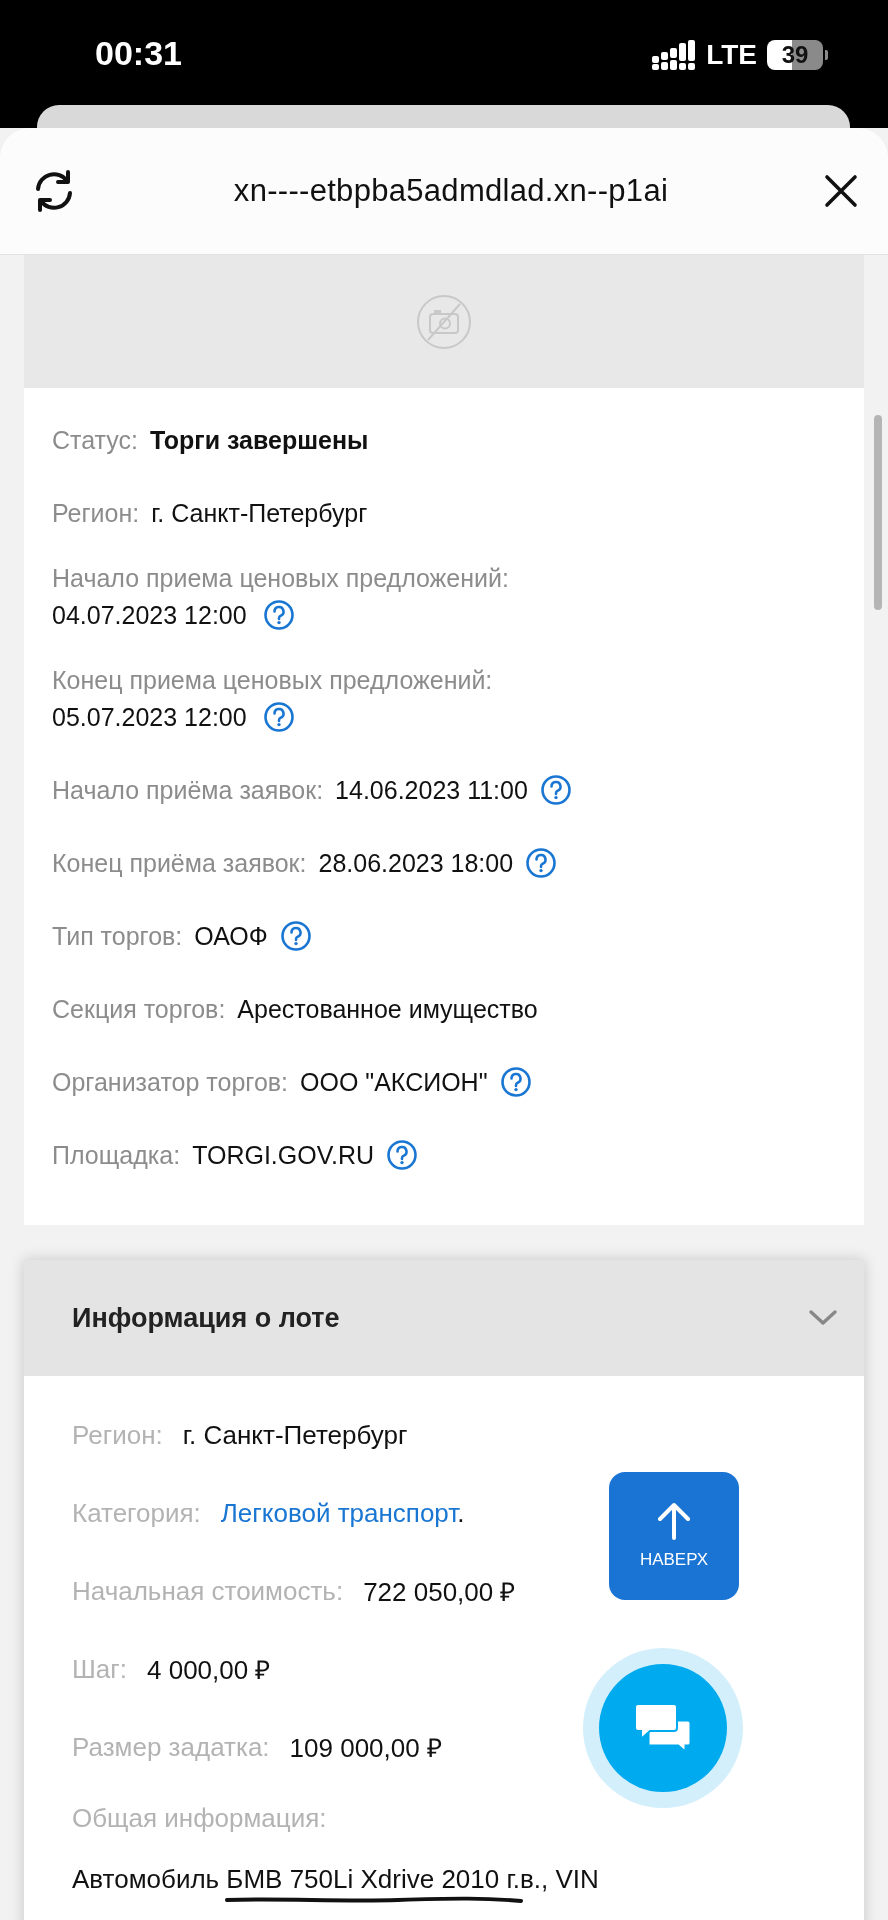 The image size is (888, 1920). What do you see at coordinates (259, 440) in the screenshot?
I see `field-value: Торги завершены` at bounding box center [259, 440].